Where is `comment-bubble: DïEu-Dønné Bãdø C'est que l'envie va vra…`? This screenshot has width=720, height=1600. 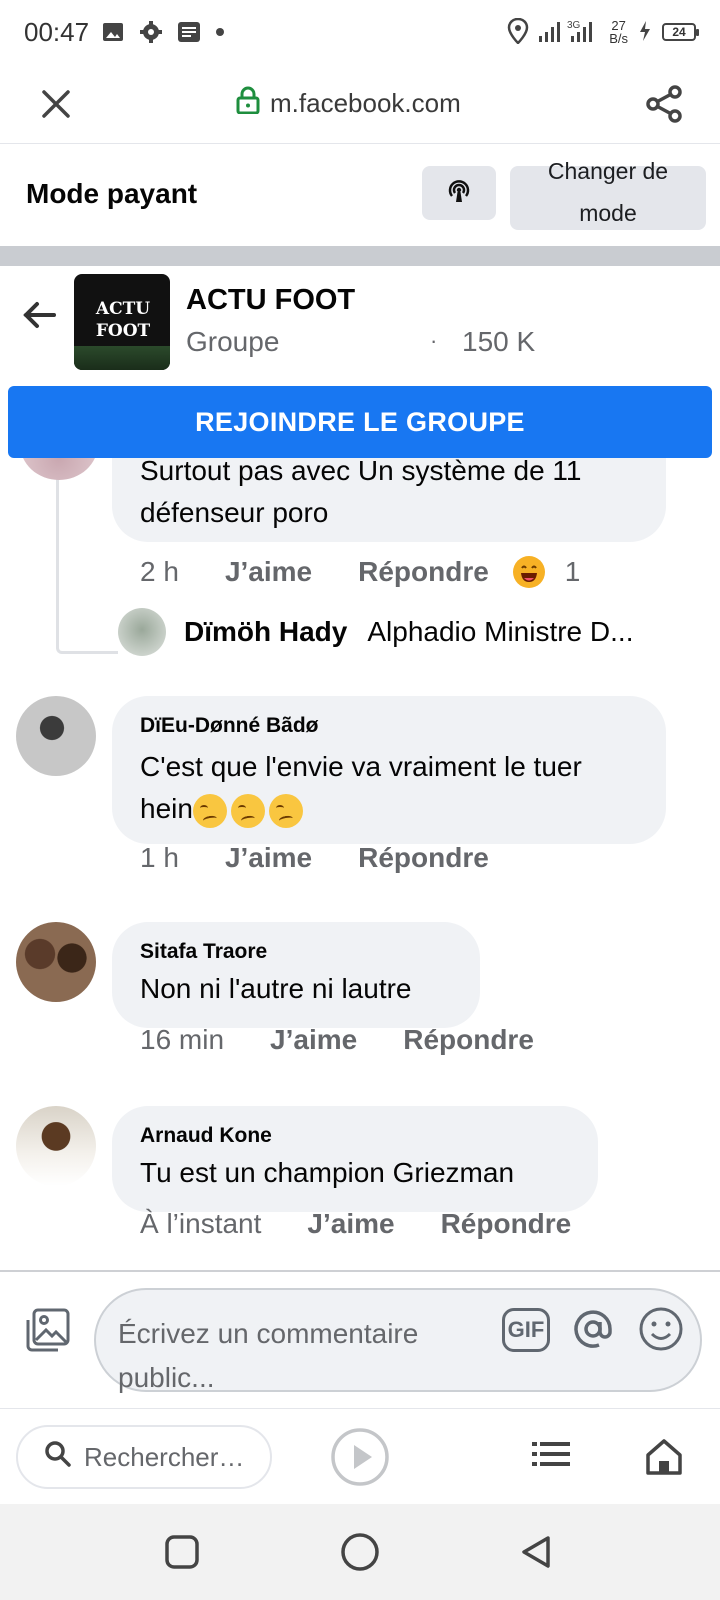 comment-bubble: DïEu-Dønné Bãdø C'est que l'envie va vra… is located at coordinates (389, 770).